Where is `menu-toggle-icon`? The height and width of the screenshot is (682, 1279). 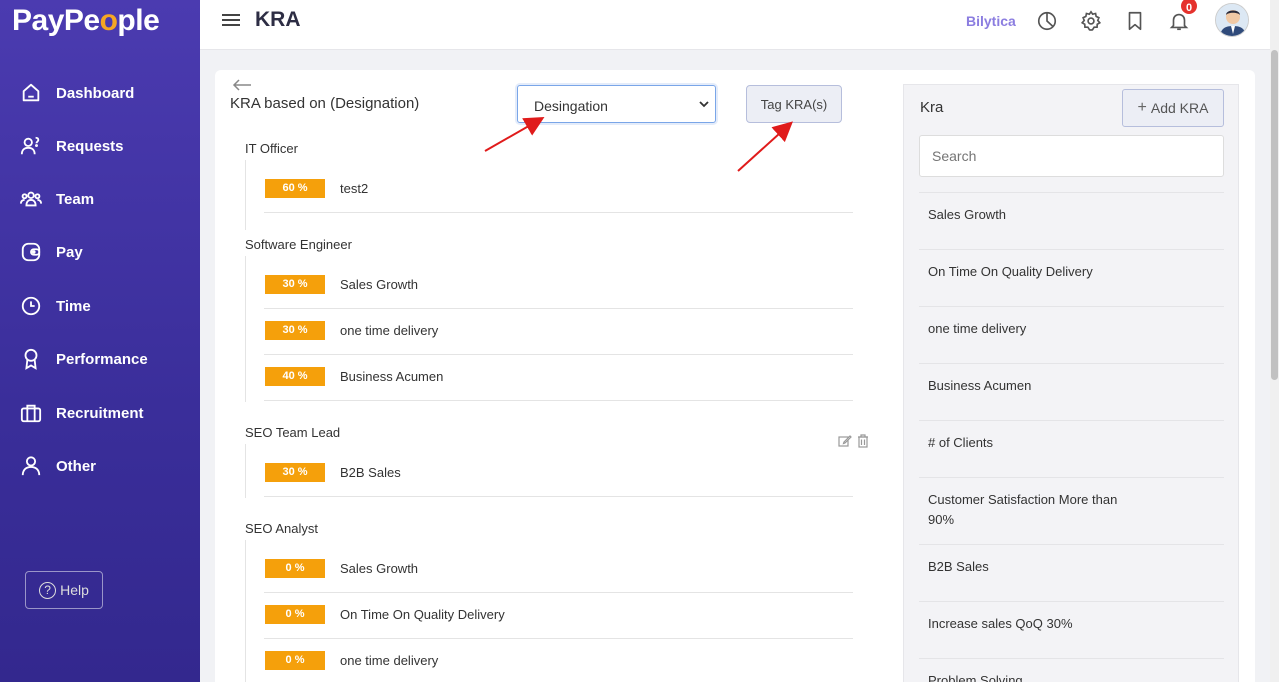
menu-toggle-icon is located at coordinates (231, 21).